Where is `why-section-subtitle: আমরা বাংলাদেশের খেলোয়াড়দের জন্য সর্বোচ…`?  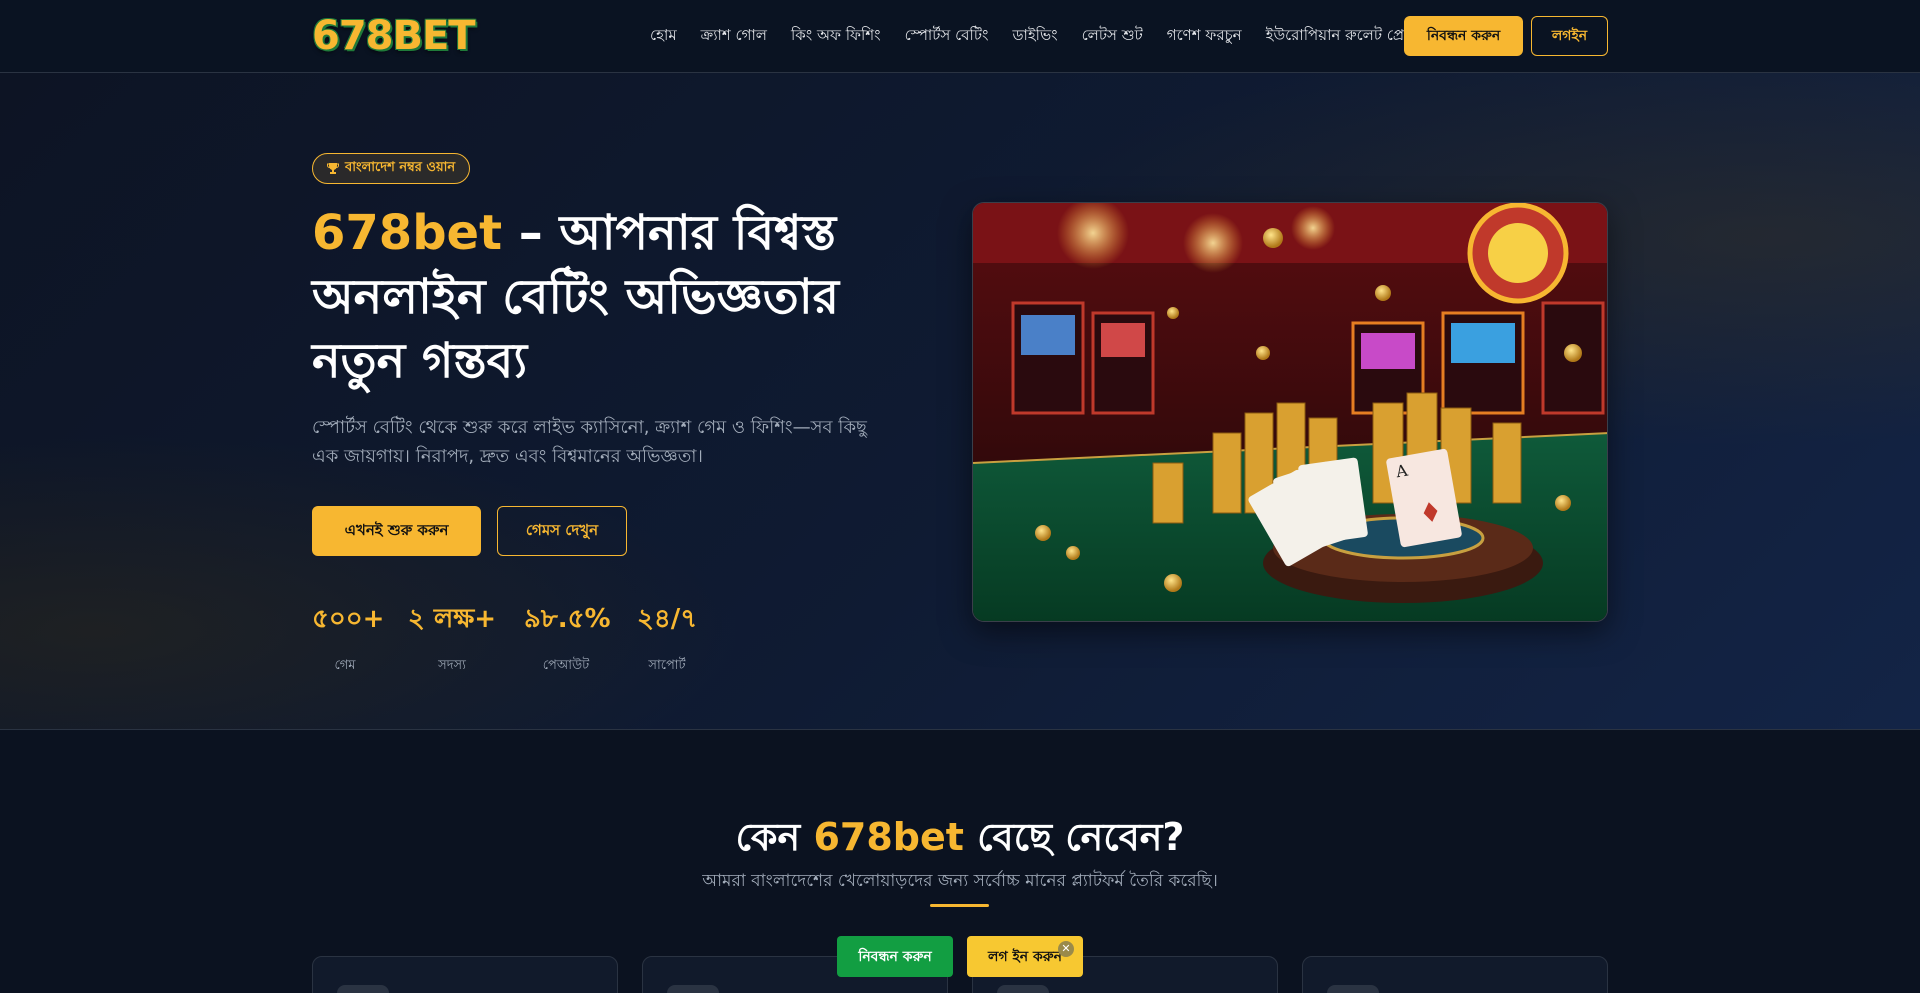
why-section-subtitle: আমরা বাংলাদেশের খেলোয়াড়দের জন্য সর্বোচ… is located at coordinates (960, 881).